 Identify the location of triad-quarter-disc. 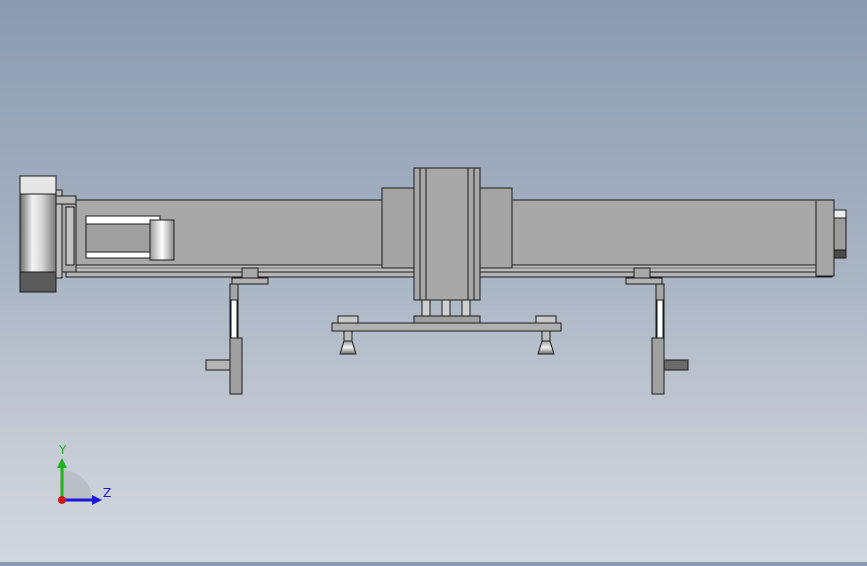
(77, 485).